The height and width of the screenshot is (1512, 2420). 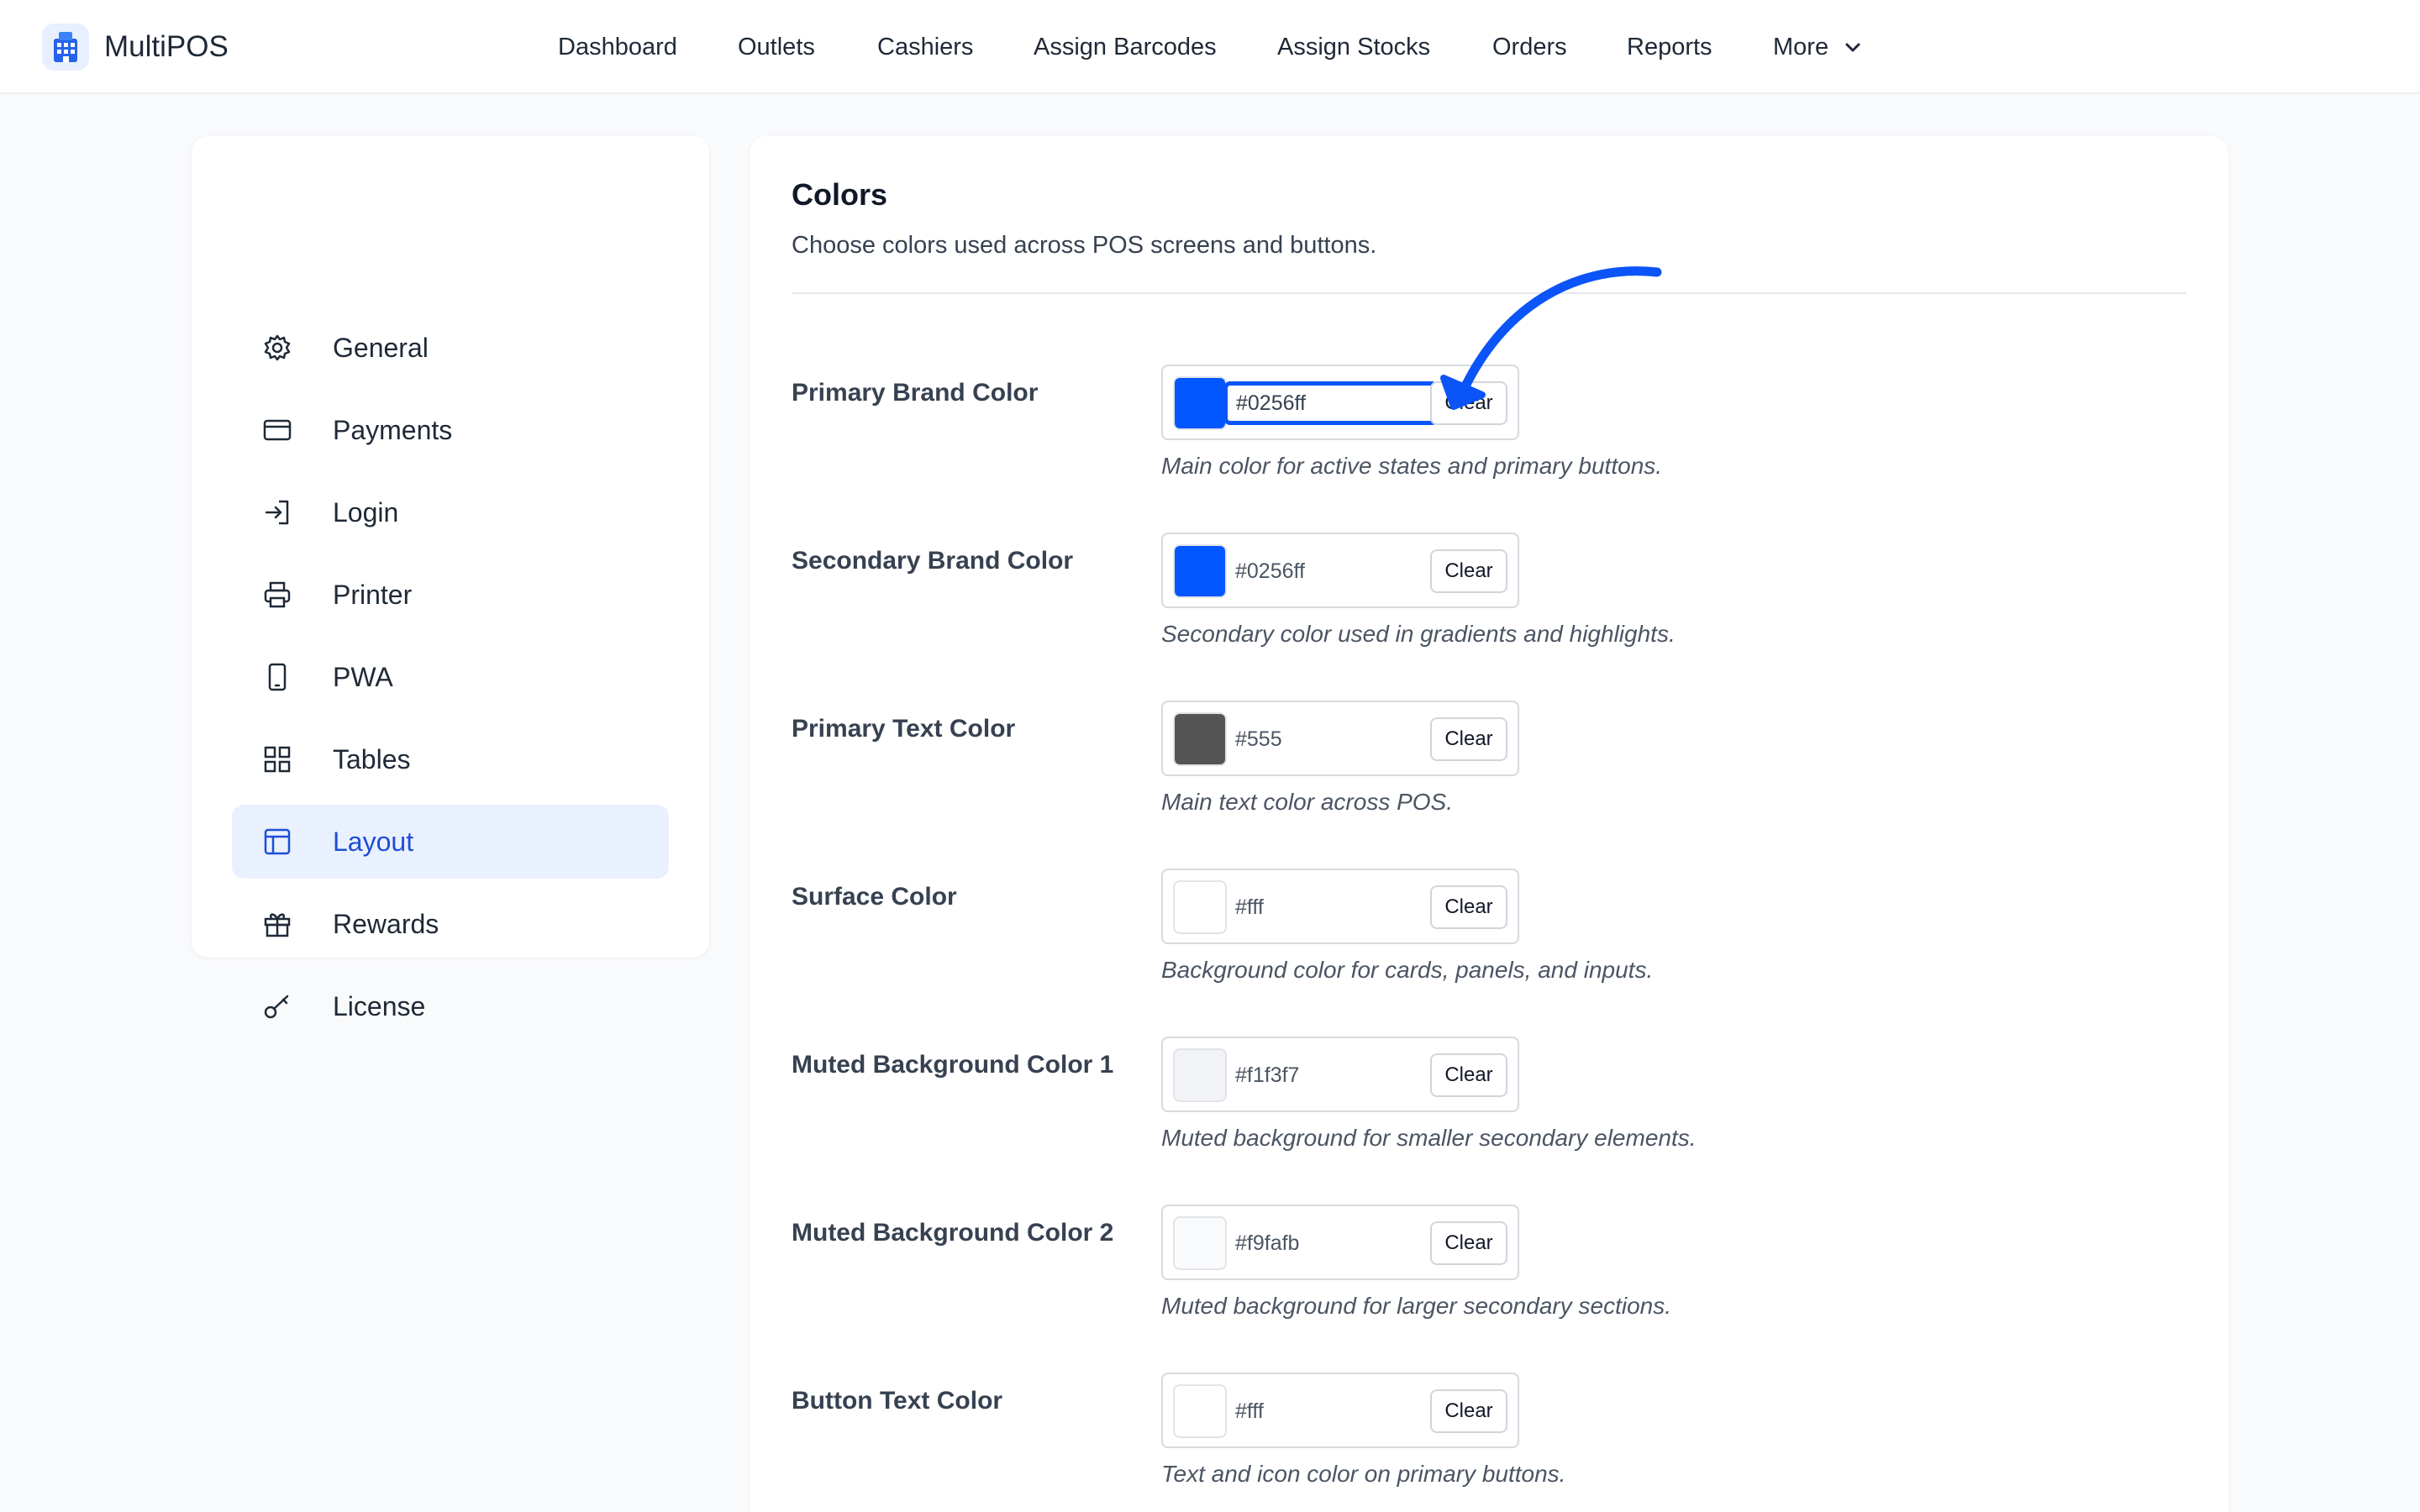 I want to click on field-label: Primary Brand Color, so click(x=915, y=393).